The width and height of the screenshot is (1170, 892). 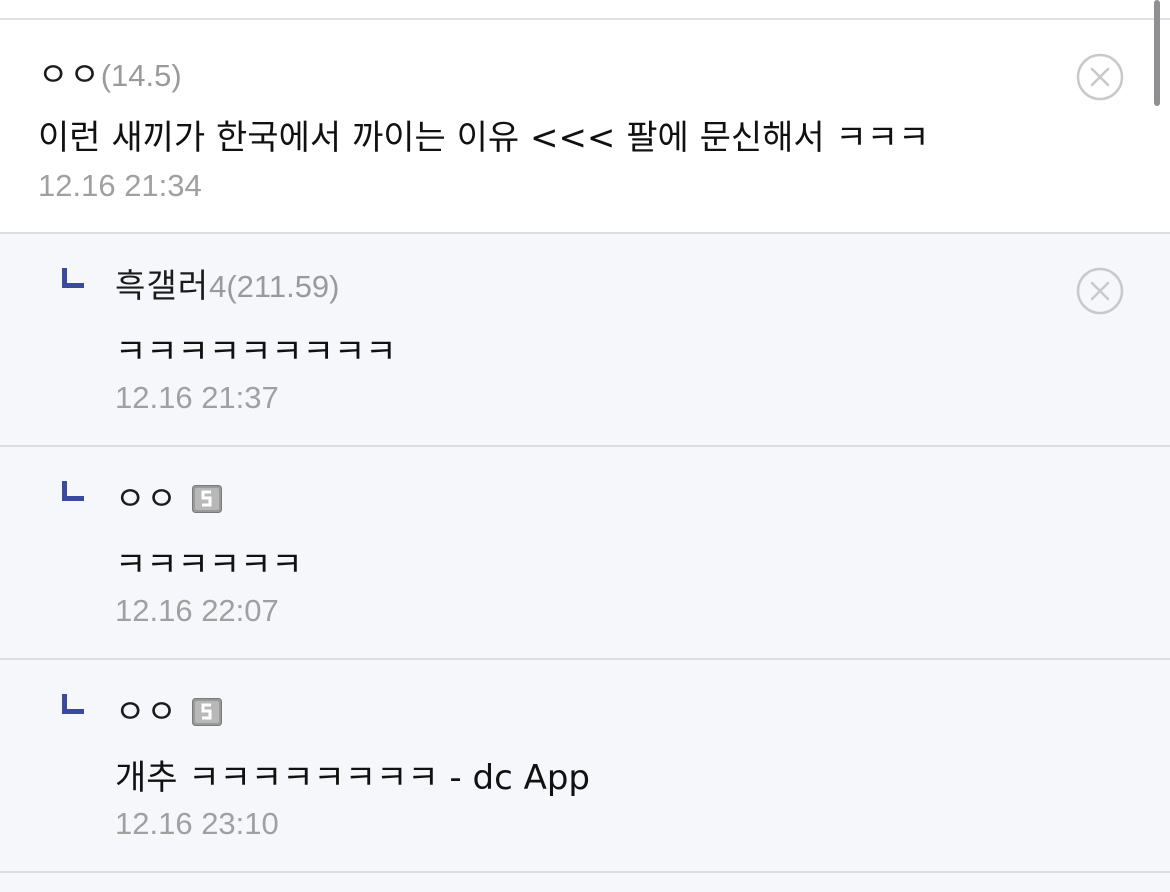 What do you see at coordinates (352, 778) in the screenshot?
I see `reply-text: 개추 ㅋㅋㅋㅋㅋㅋㅋㅋ - dc App` at bounding box center [352, 778].